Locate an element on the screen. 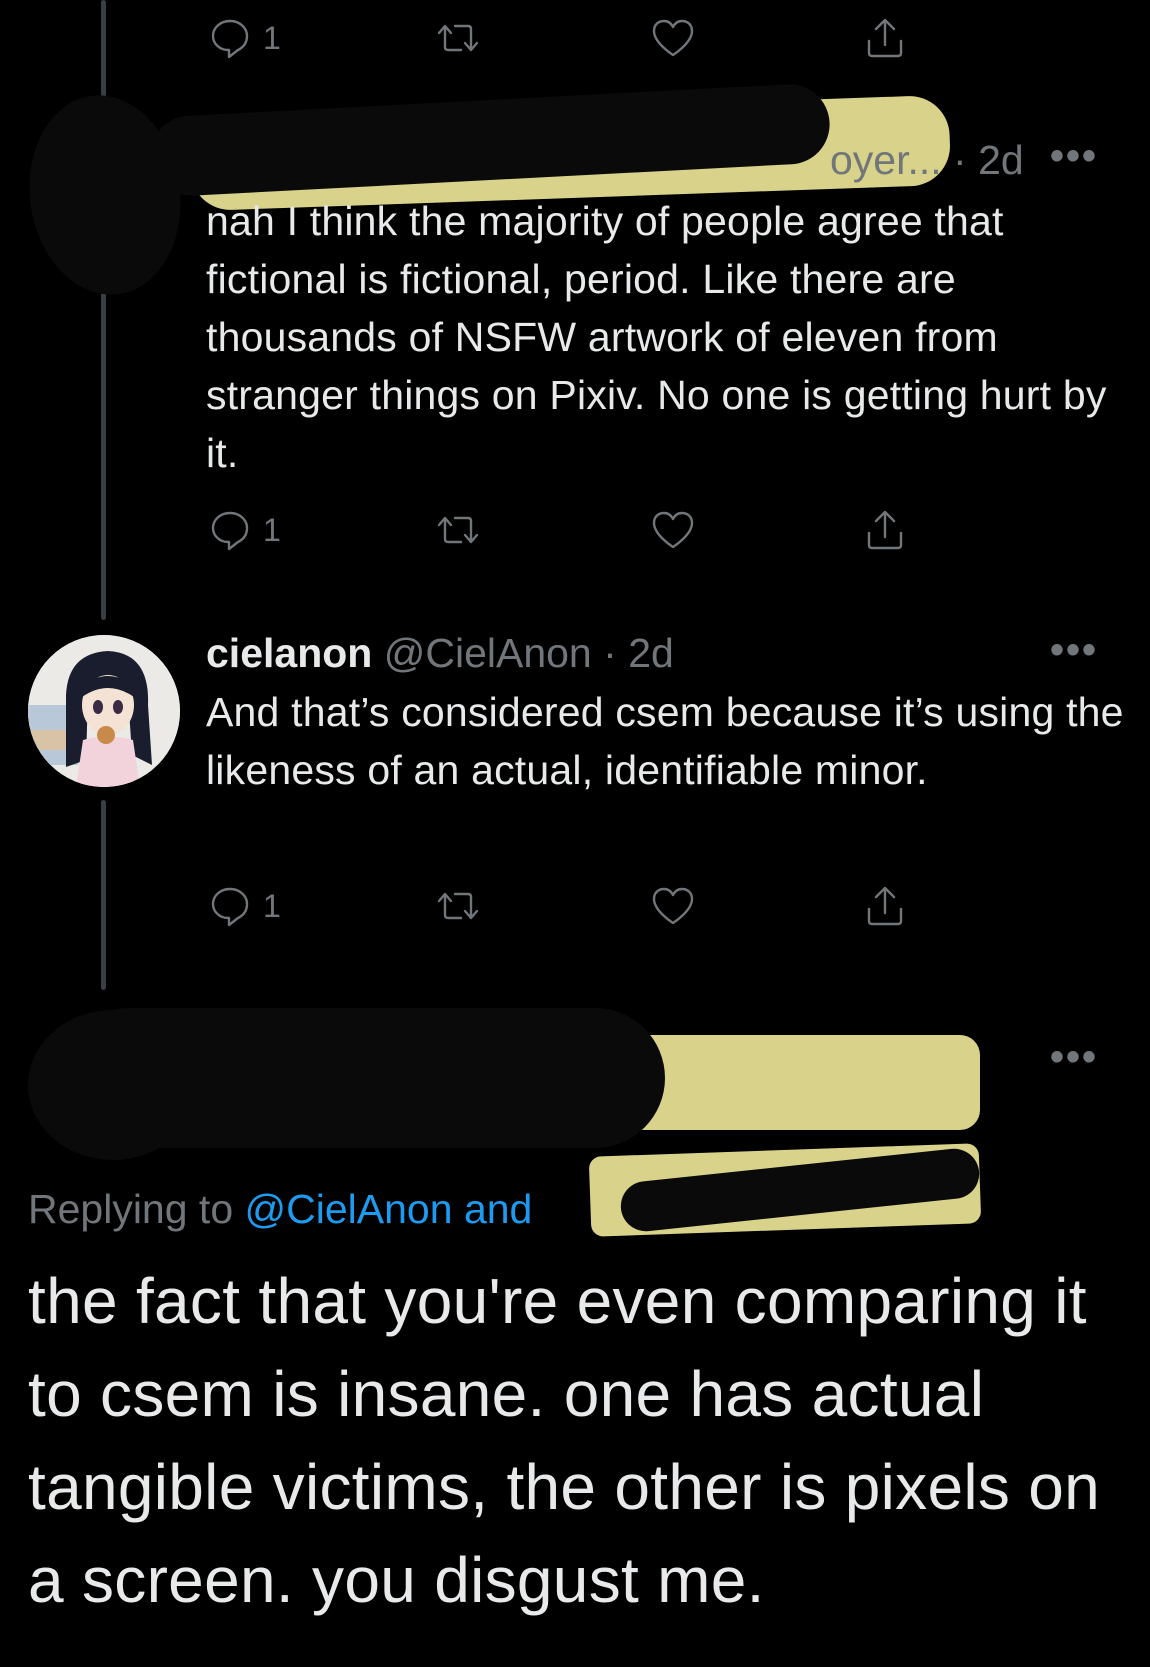  redaction-mark-black is located at coordinates (362, 1078).